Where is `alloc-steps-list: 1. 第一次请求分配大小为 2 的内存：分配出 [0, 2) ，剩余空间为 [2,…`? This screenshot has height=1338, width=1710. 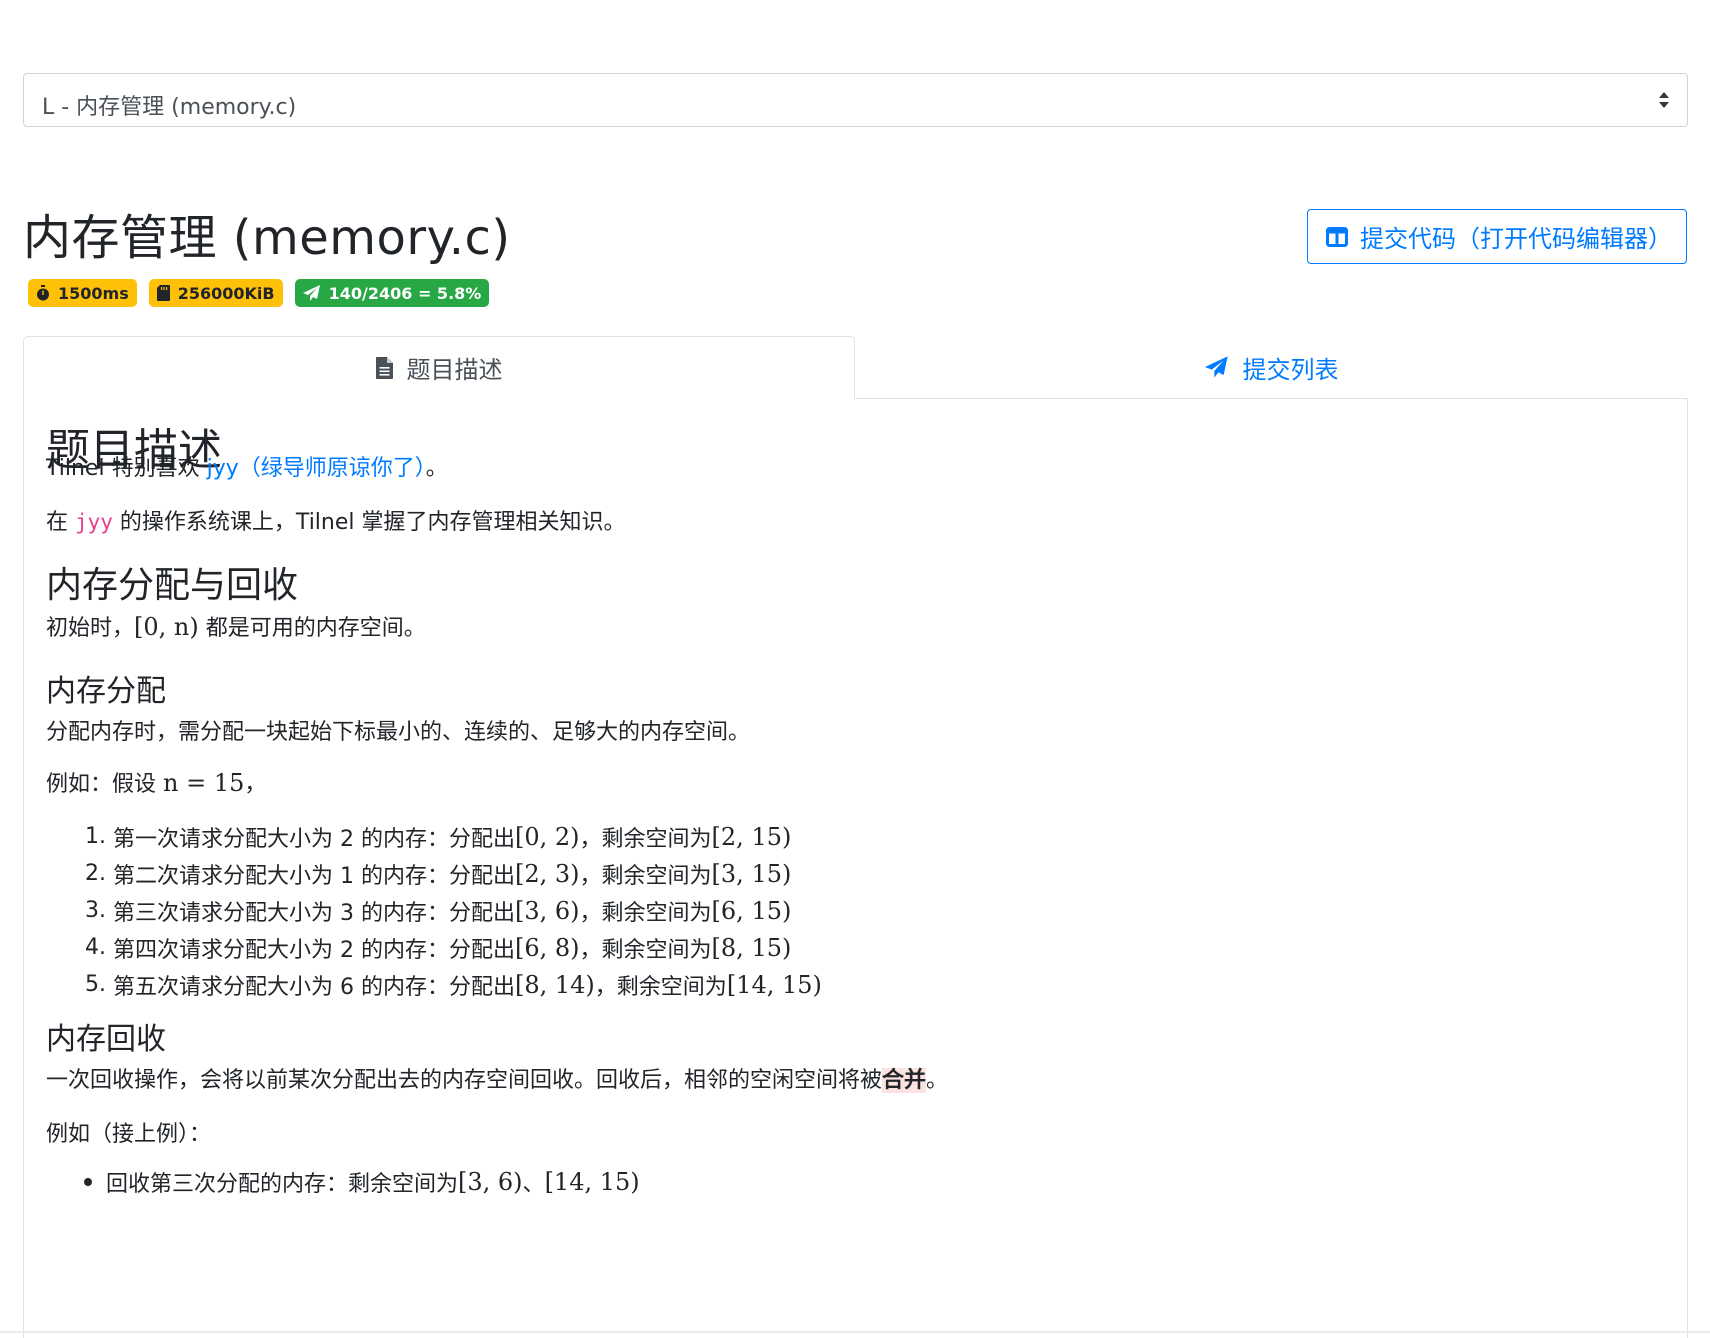
alloc-steps-list: 1. 第一次请求分配大小为 2 的内存：分配出 [0, 2) ，剩余空间为 [2,… is located at coordinates (452, 910).